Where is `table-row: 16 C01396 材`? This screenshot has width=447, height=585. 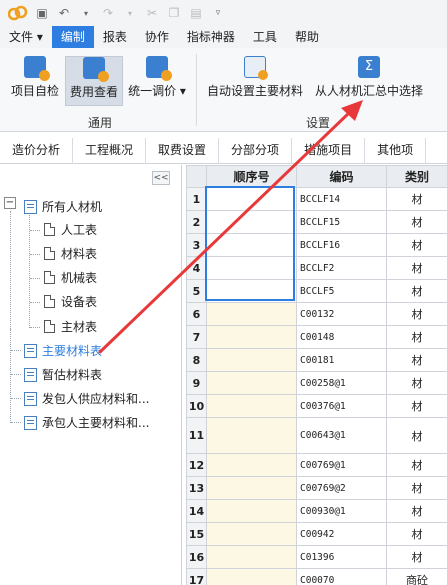 table-row: 16 C01396 材 is located at coordinates (316, 557).